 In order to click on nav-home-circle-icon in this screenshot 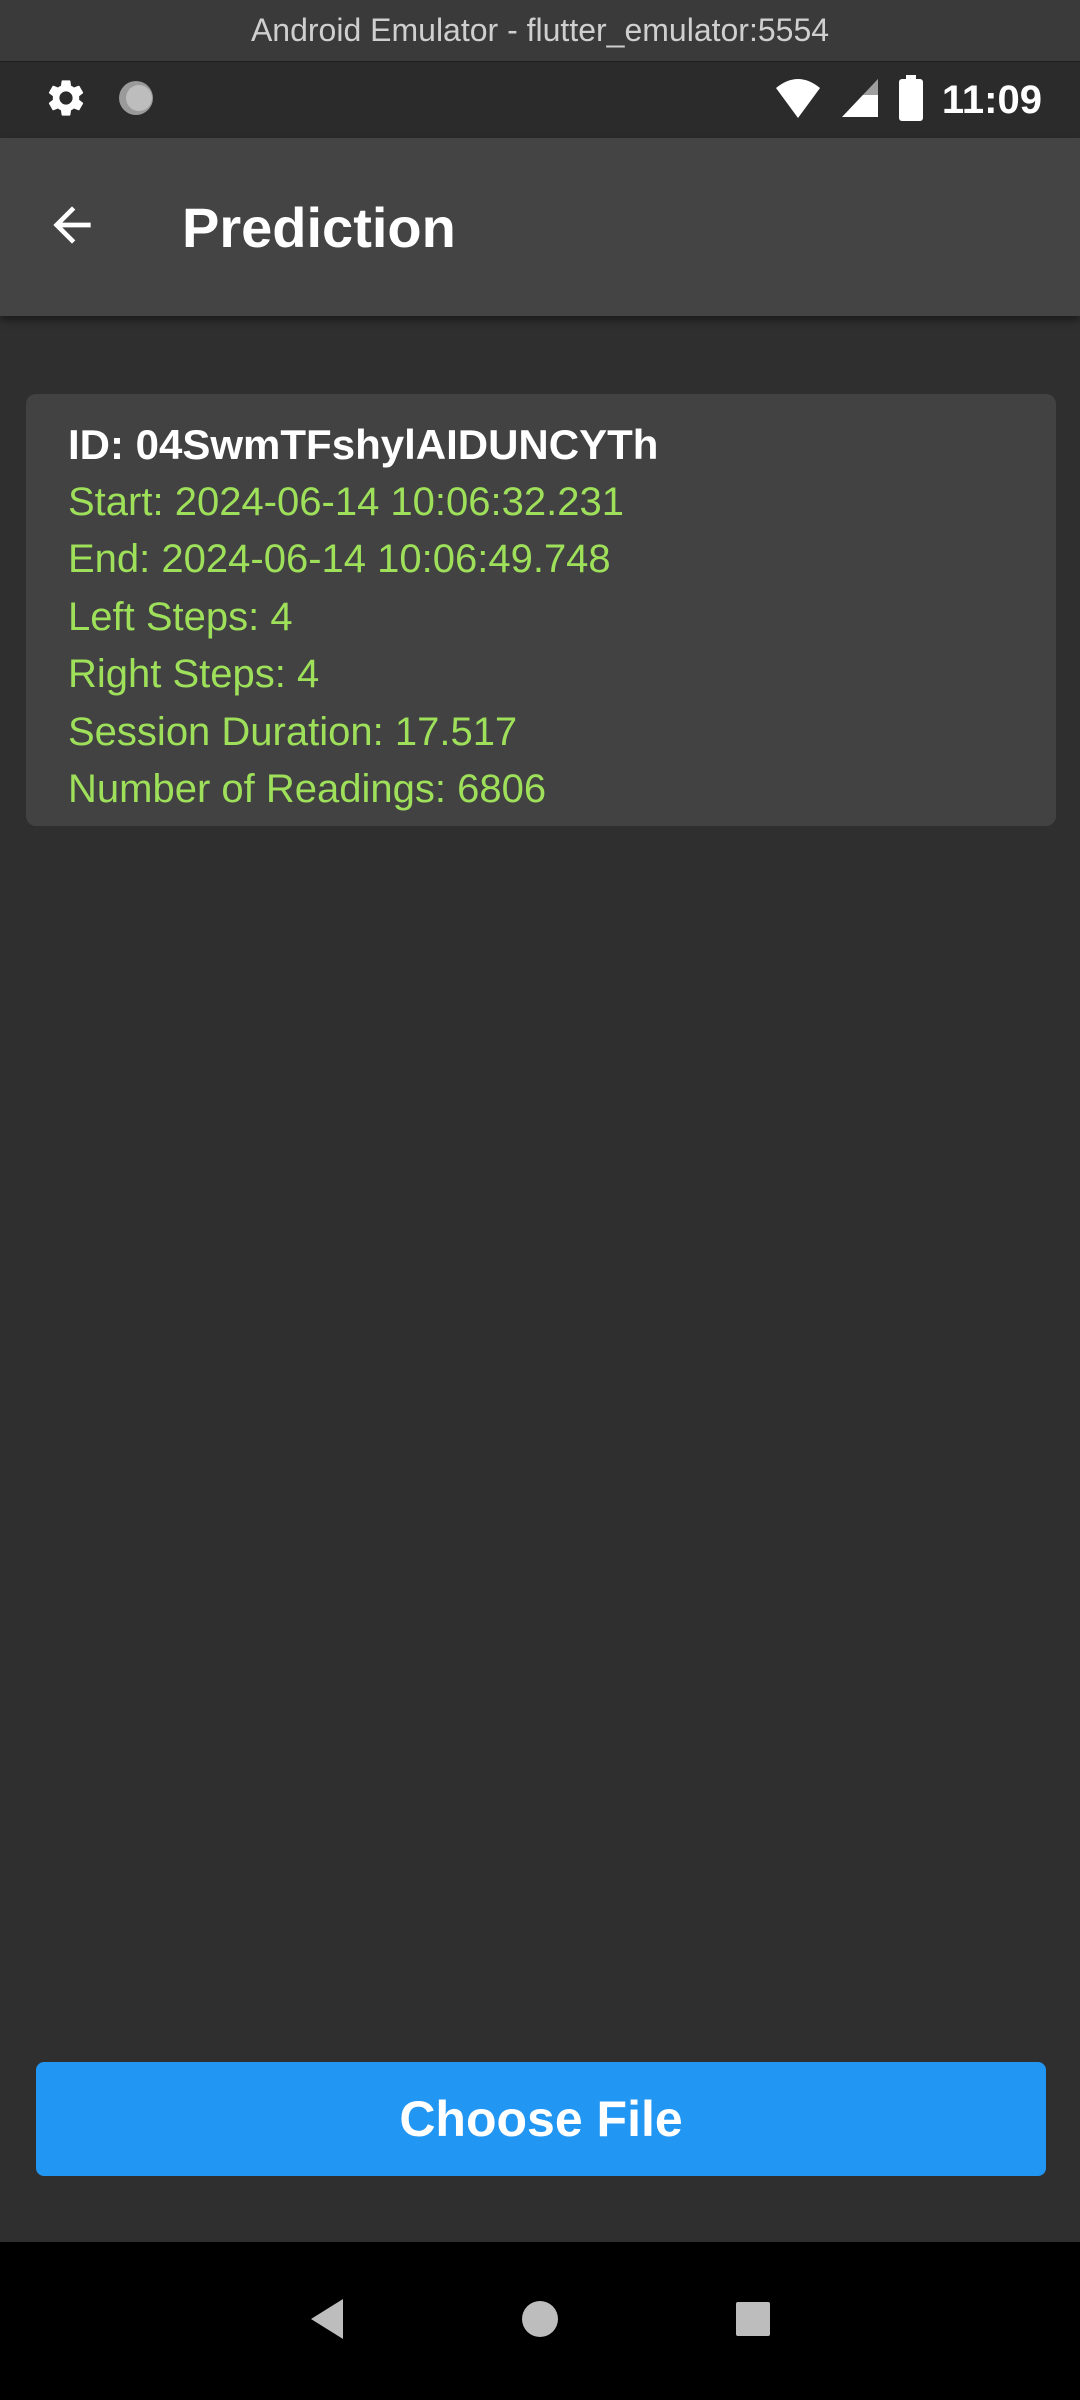, I will do `click(540, 2321)`.